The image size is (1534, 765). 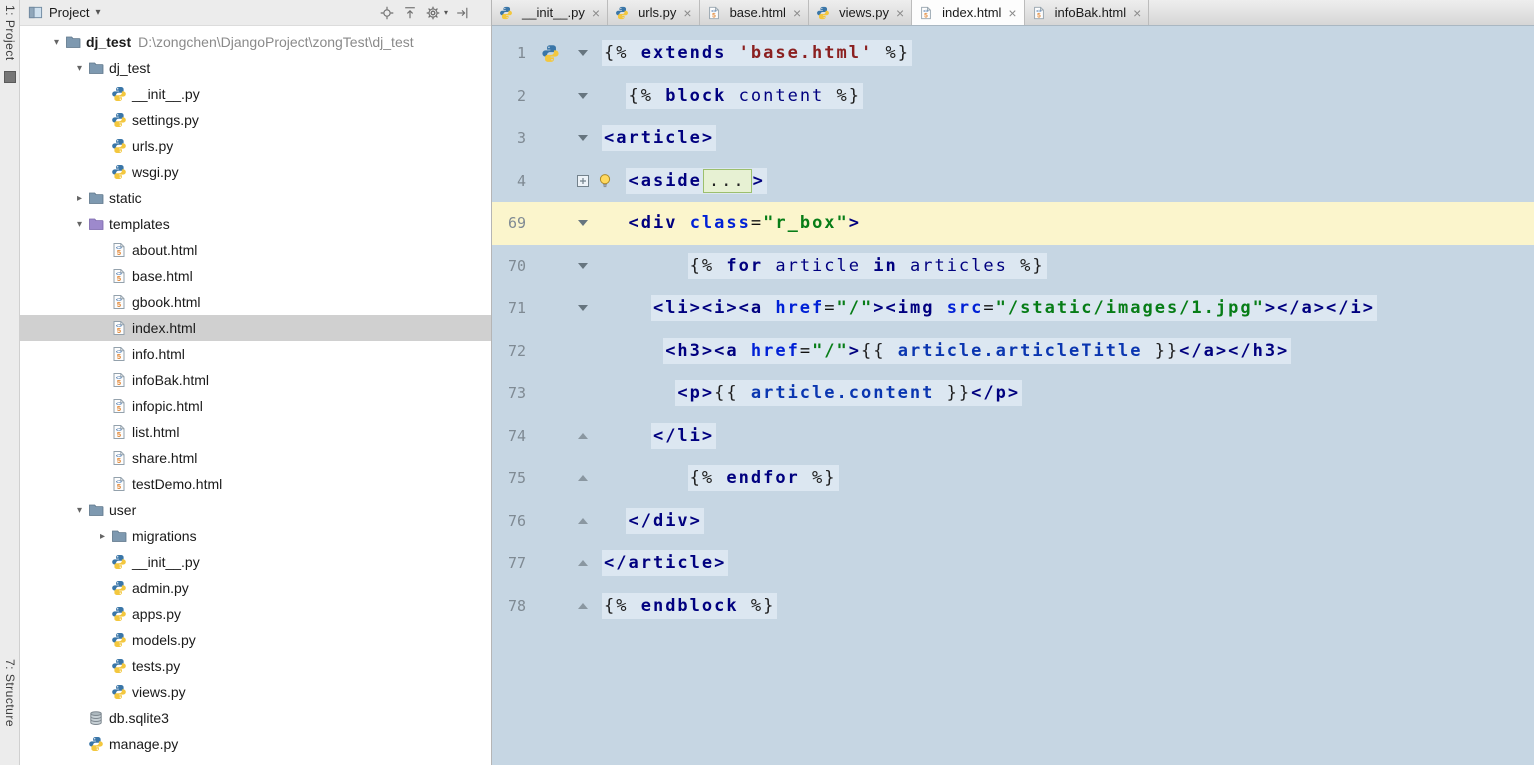 I want to click on tree-item-base.html: <> 5 base.html, so click(x=255, y=276).